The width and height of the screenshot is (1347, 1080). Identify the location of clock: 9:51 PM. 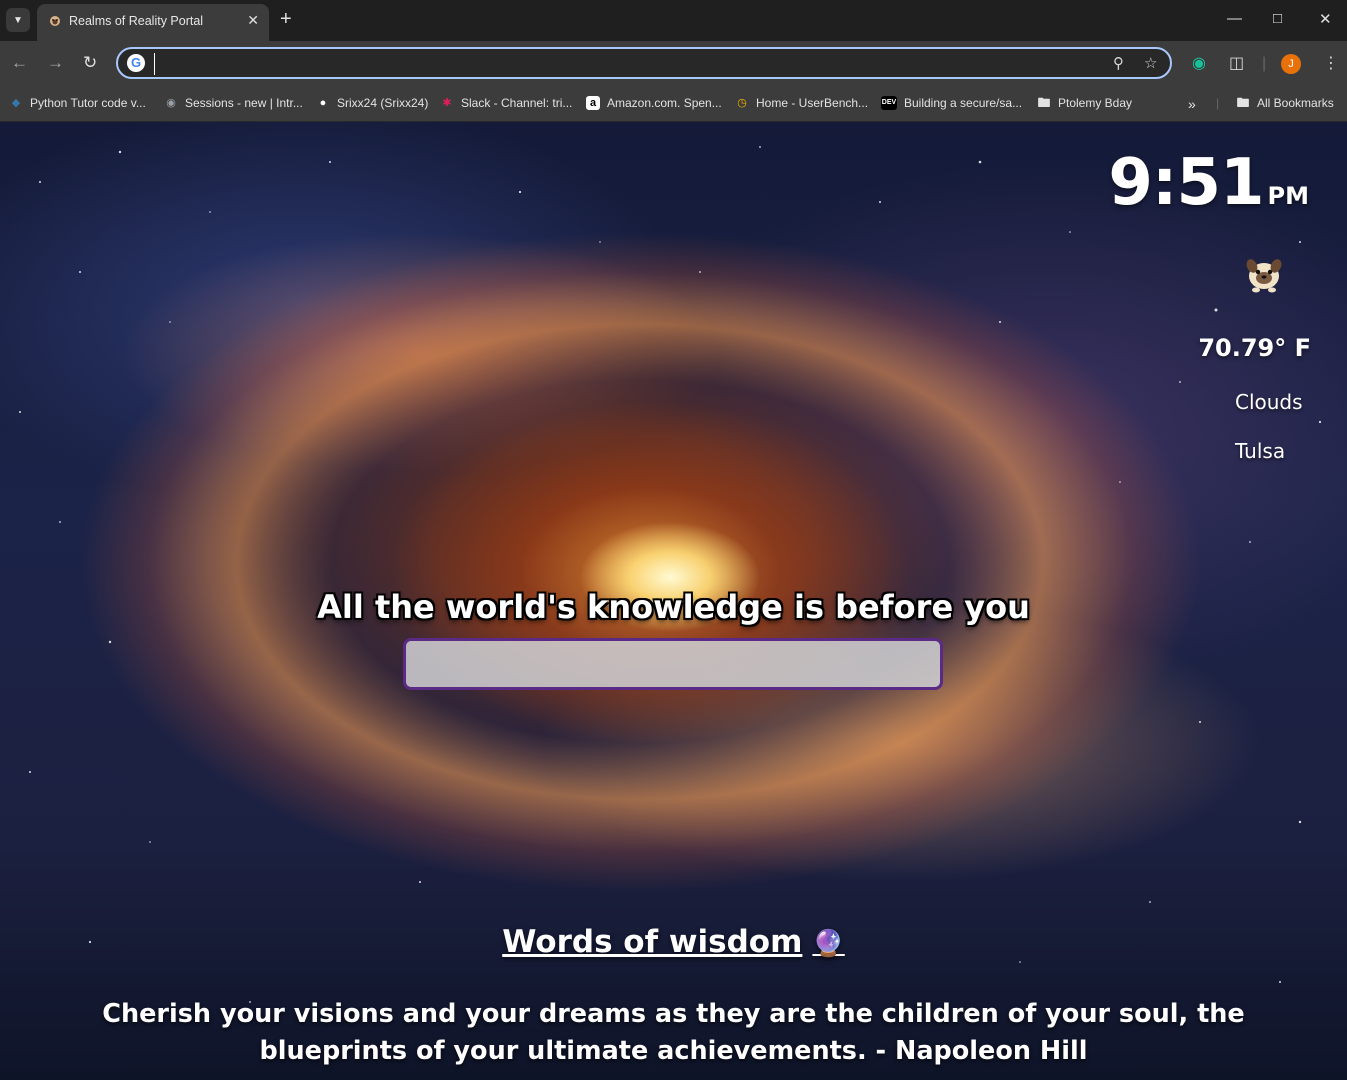
(1208, 183).